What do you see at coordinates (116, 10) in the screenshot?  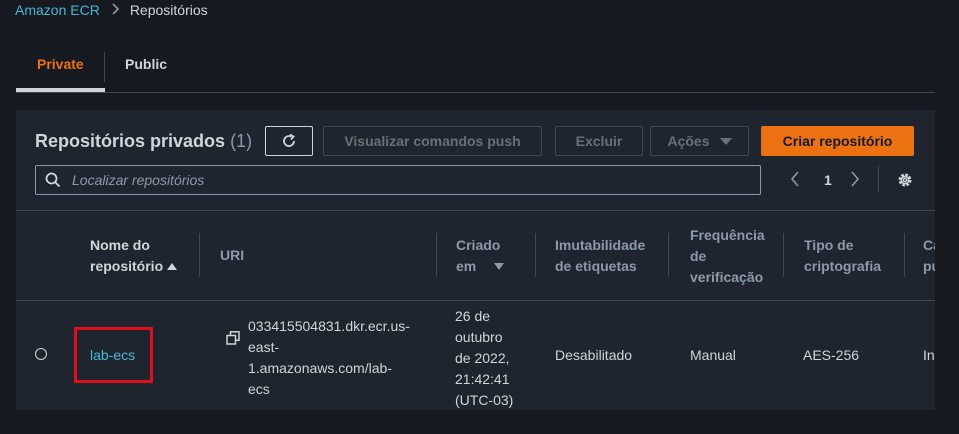 I see `chevron-right-icon` at bounding box center [116, 10].